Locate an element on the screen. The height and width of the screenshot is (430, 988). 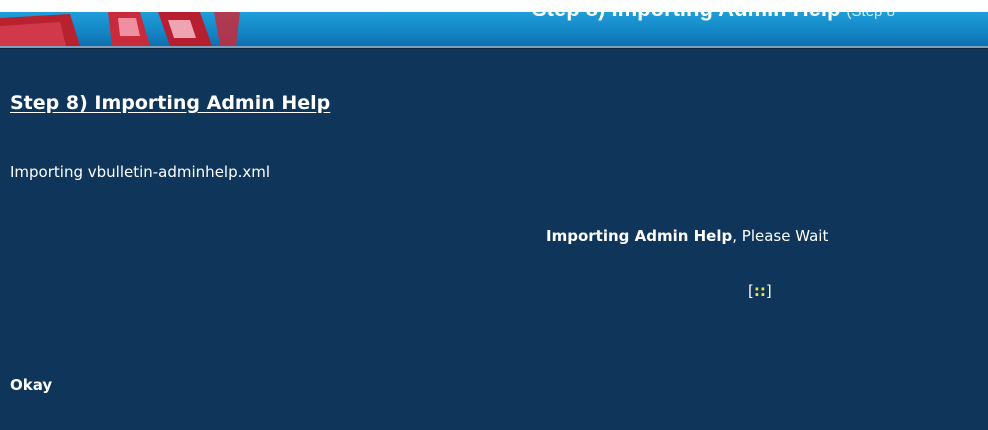
vbulletin-logo is located at coordinates (120, 29).